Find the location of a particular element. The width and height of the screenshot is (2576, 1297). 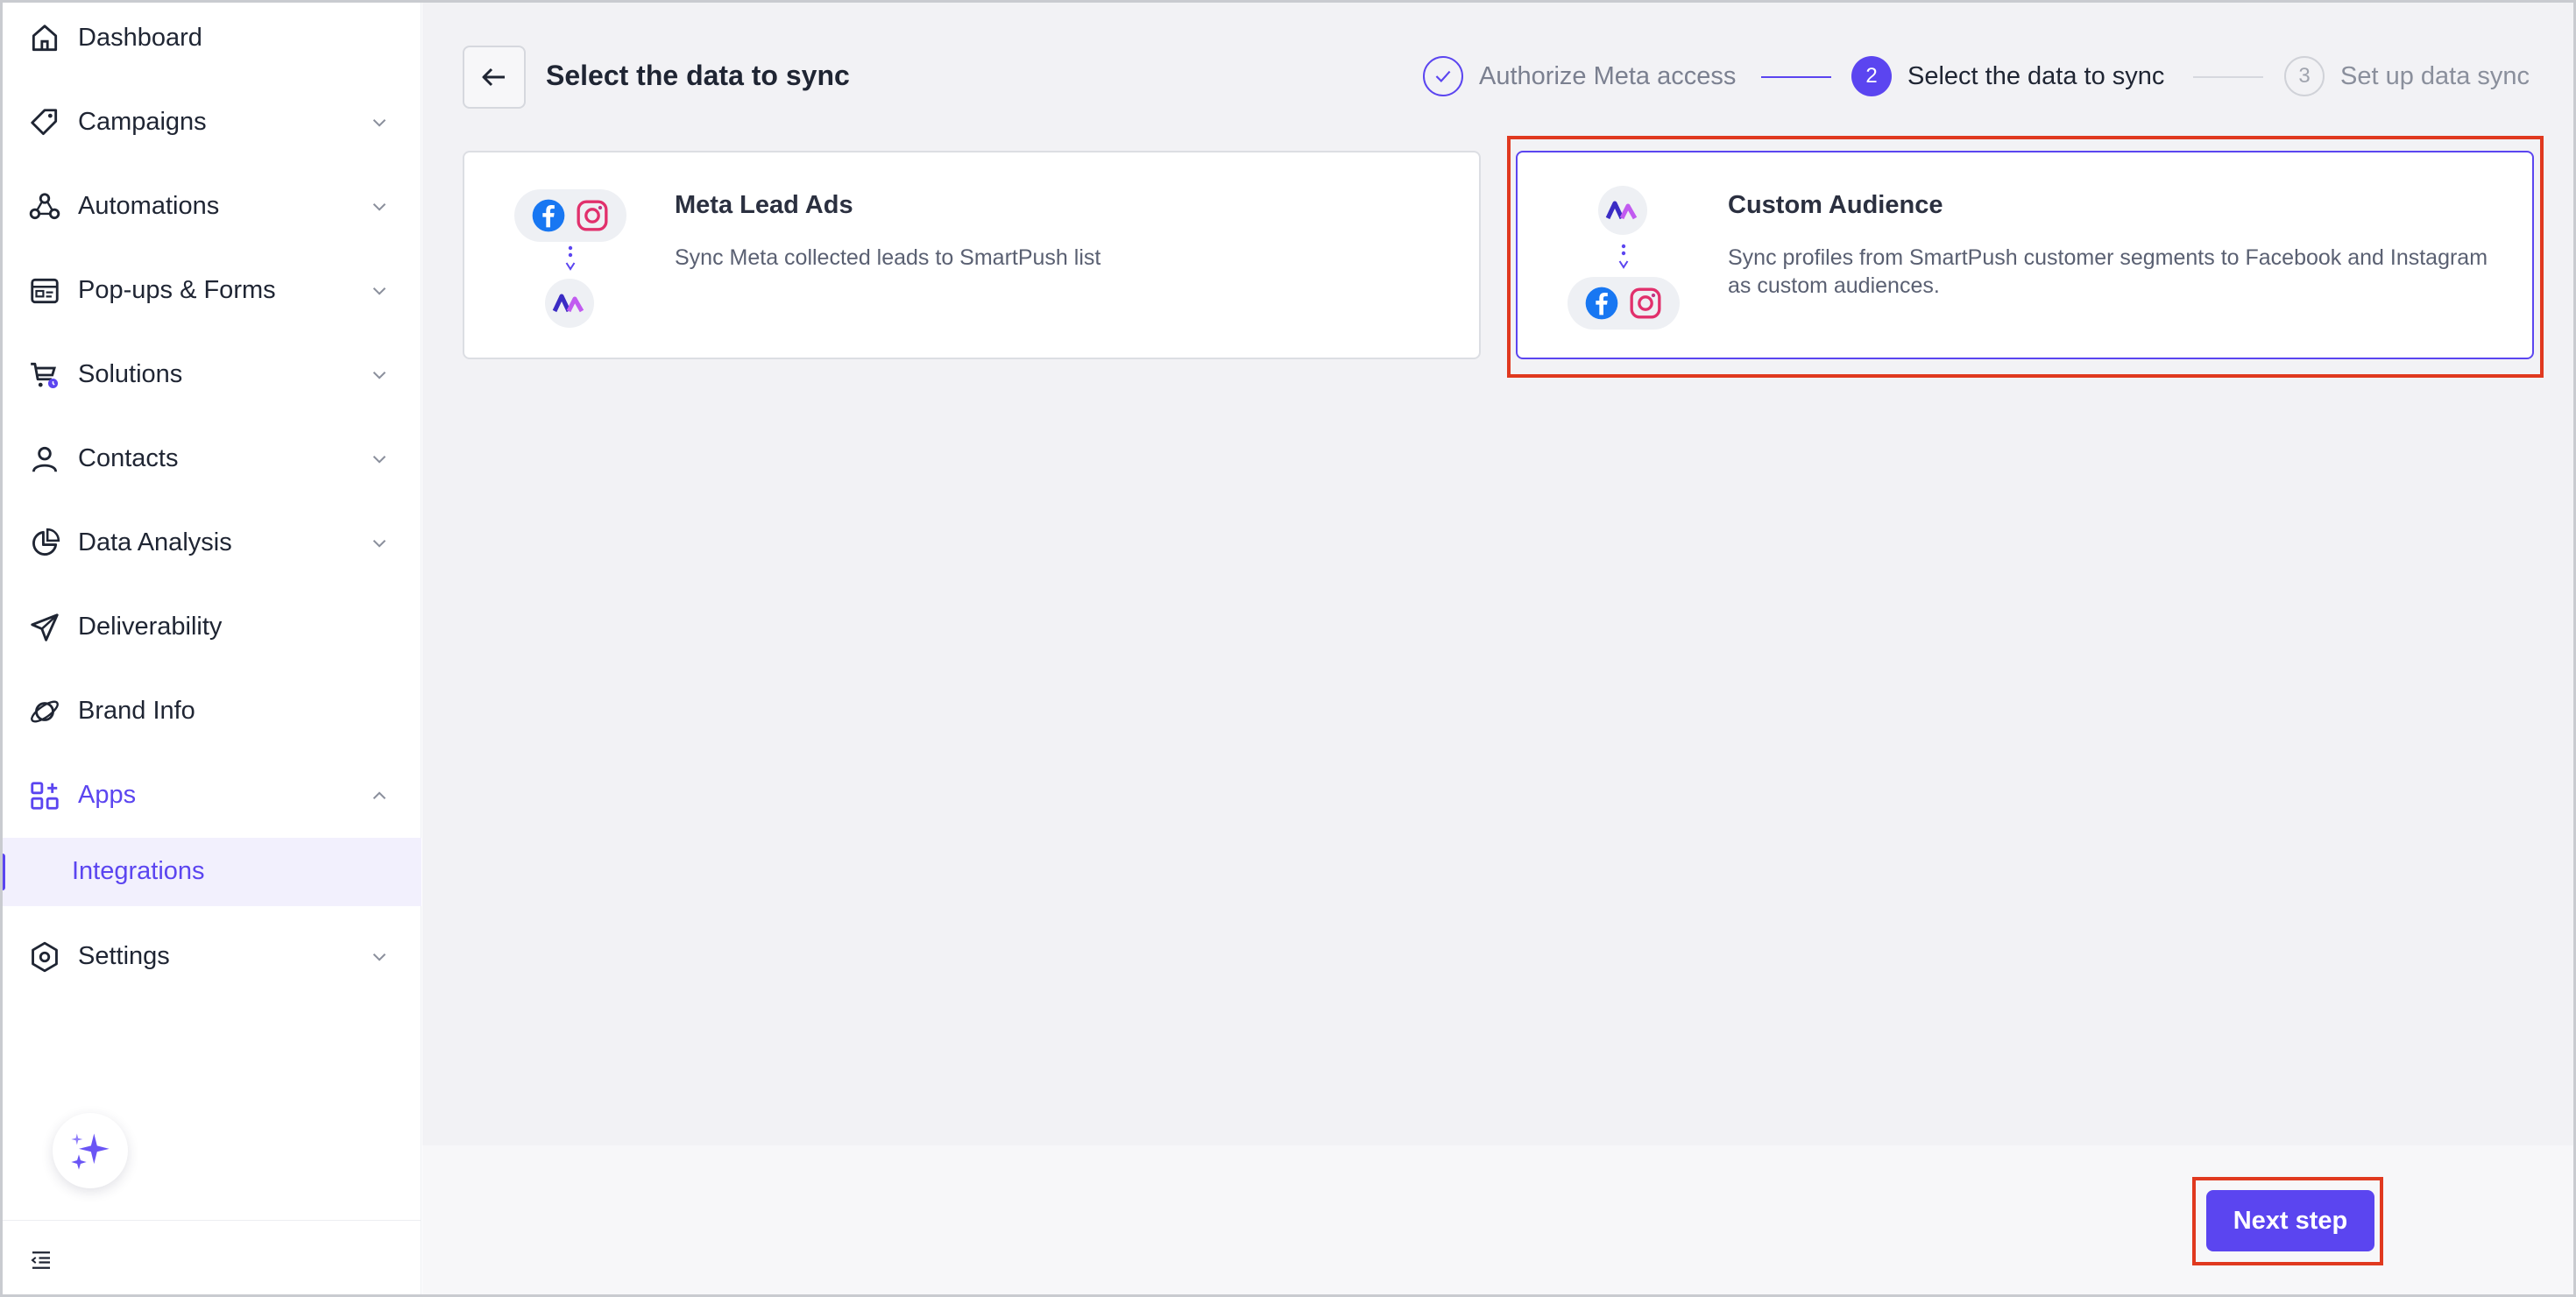

ai-assistant-button is located at coordinates (90, 1150).